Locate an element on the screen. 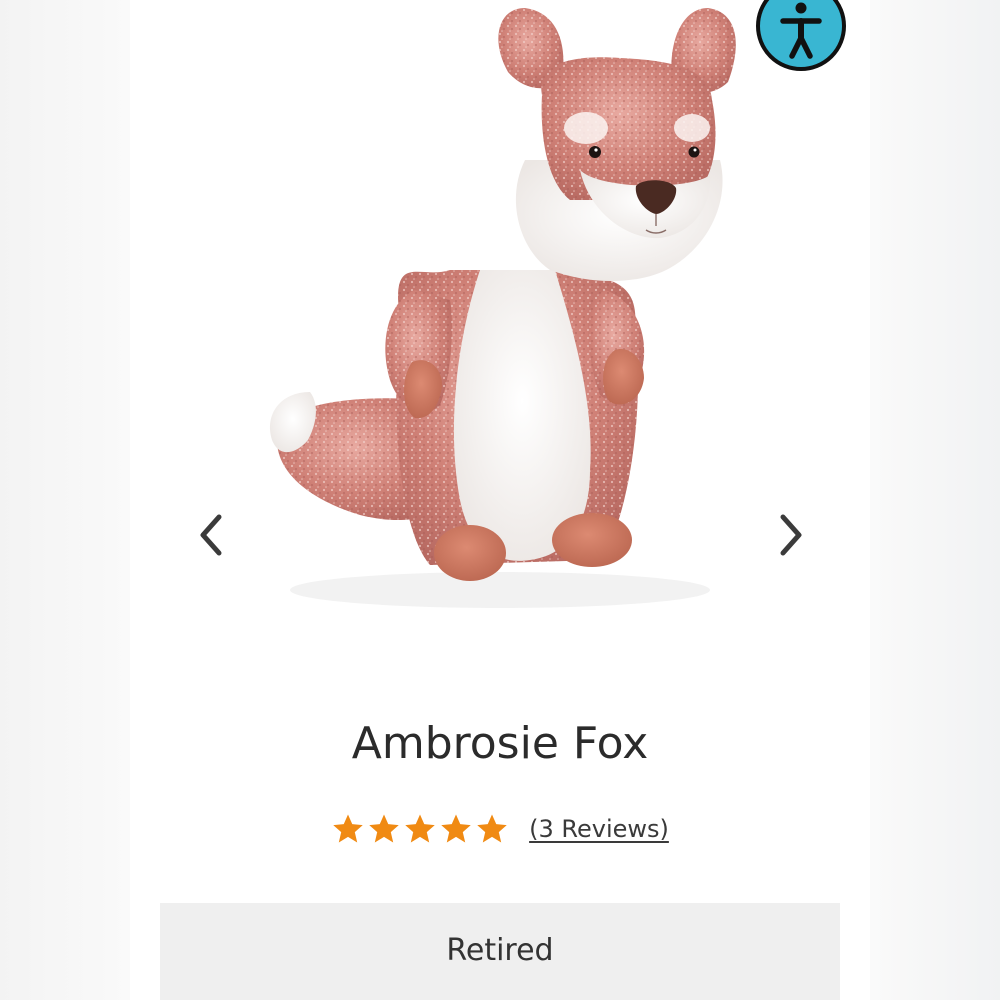 Image resolution: width=1000 pixels, height=1000 pixels. gallery-next-button is located at coordinates (790, 535).